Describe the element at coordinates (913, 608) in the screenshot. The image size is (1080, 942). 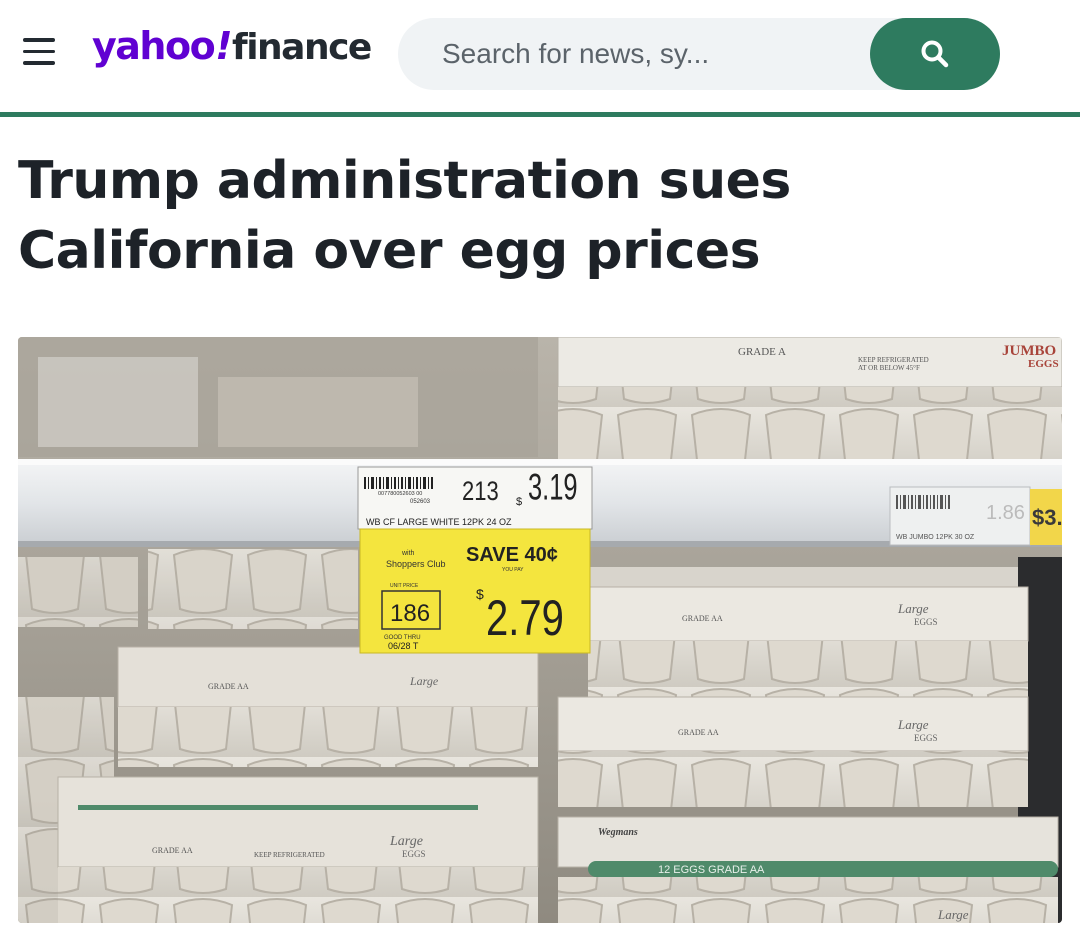
I see `carton-r1-large-text: Large` at that location.